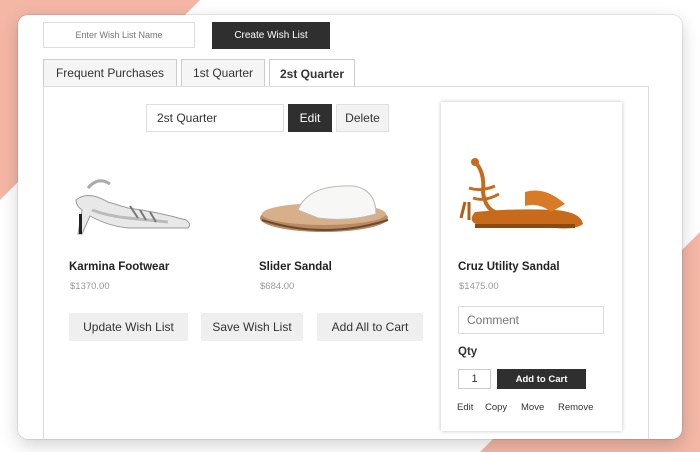 The image size is (700, 452). I want to click on heeled-sandal-icon, so click(132, 203).